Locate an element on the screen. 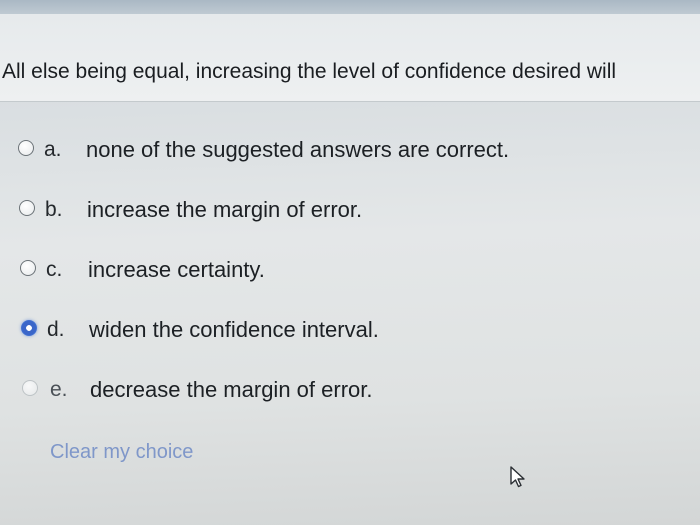 The width and height of the screenshot is (700, 525). radio-e is located at coordinates (30, 388).